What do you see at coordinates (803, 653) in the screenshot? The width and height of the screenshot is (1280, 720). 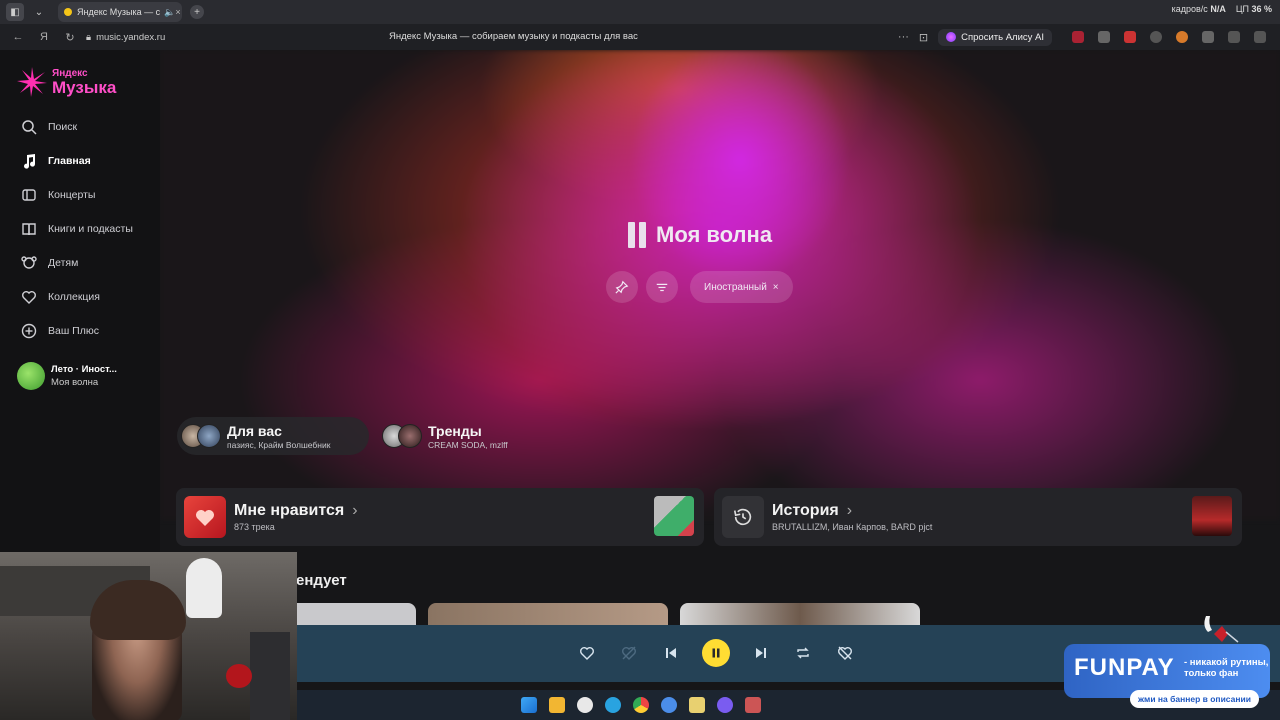 I see `repeat-button` at bounding box center [803, 653].